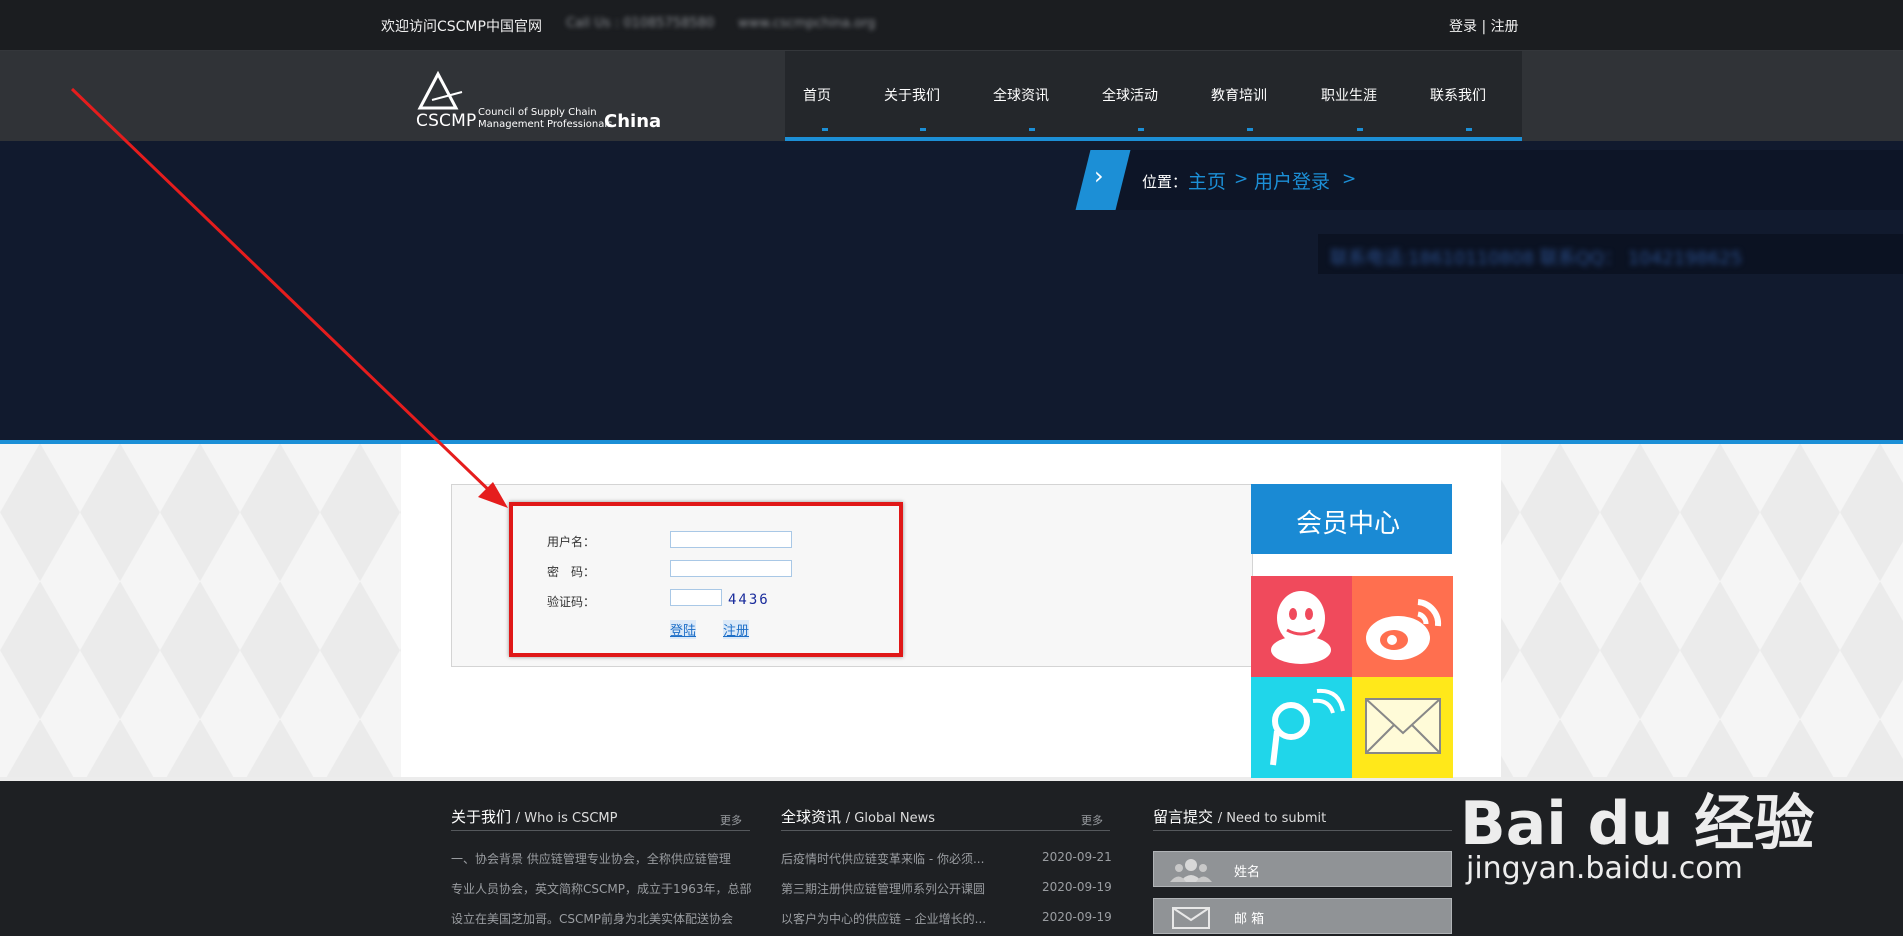  What do you see at coordinates (591, 859) in the screenshot?
I see `footer-about-line: 一、协会背景 供应链管理专业协会，全称供应链管理` at bounding box center [591, 859].